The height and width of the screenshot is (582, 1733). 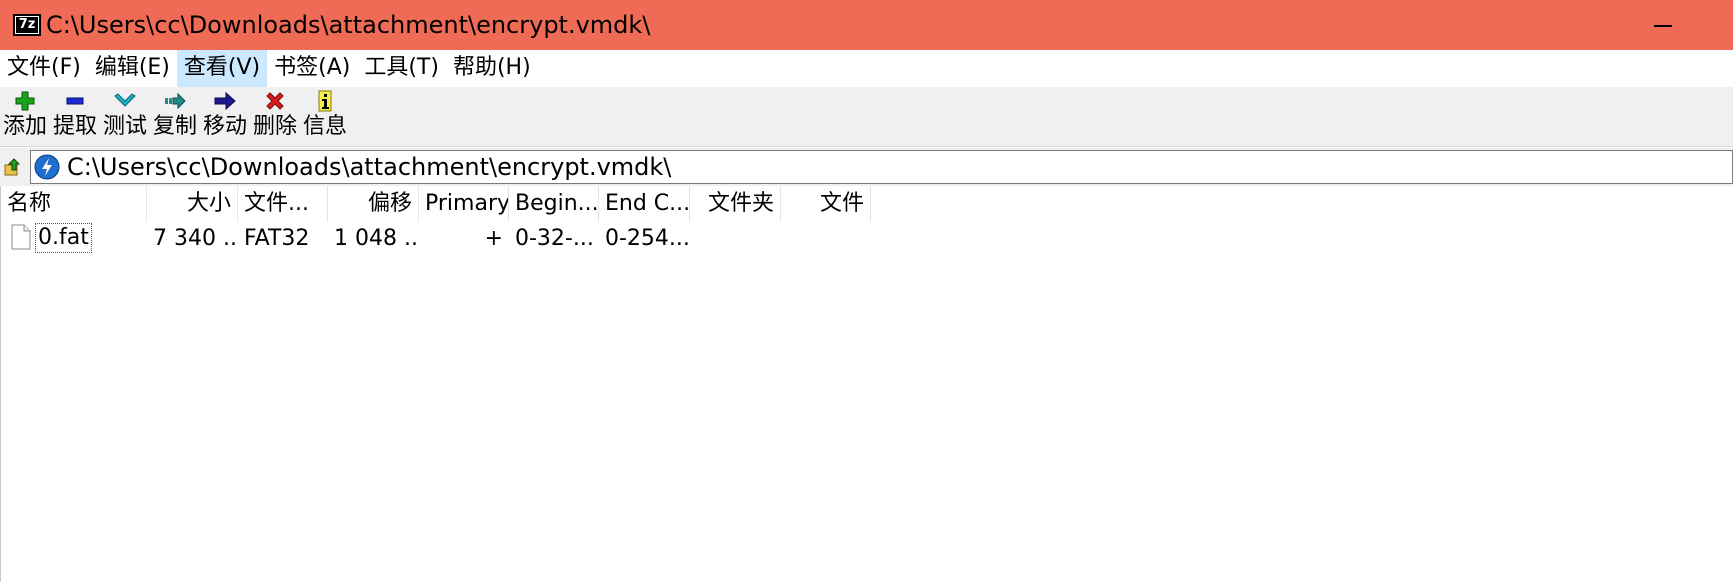 I want to click on menu-view: 查看(V), so click(x=222, y=68).